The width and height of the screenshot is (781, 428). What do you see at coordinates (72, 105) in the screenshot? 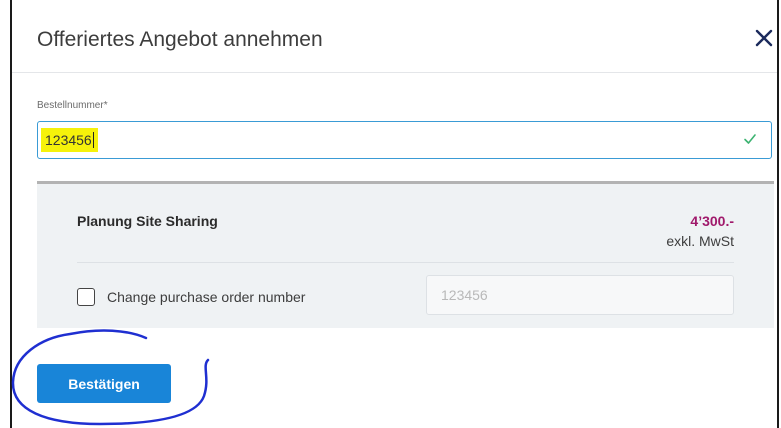
I see `order-number-label: Bestellnummer*` at bounding box center [72, 105].